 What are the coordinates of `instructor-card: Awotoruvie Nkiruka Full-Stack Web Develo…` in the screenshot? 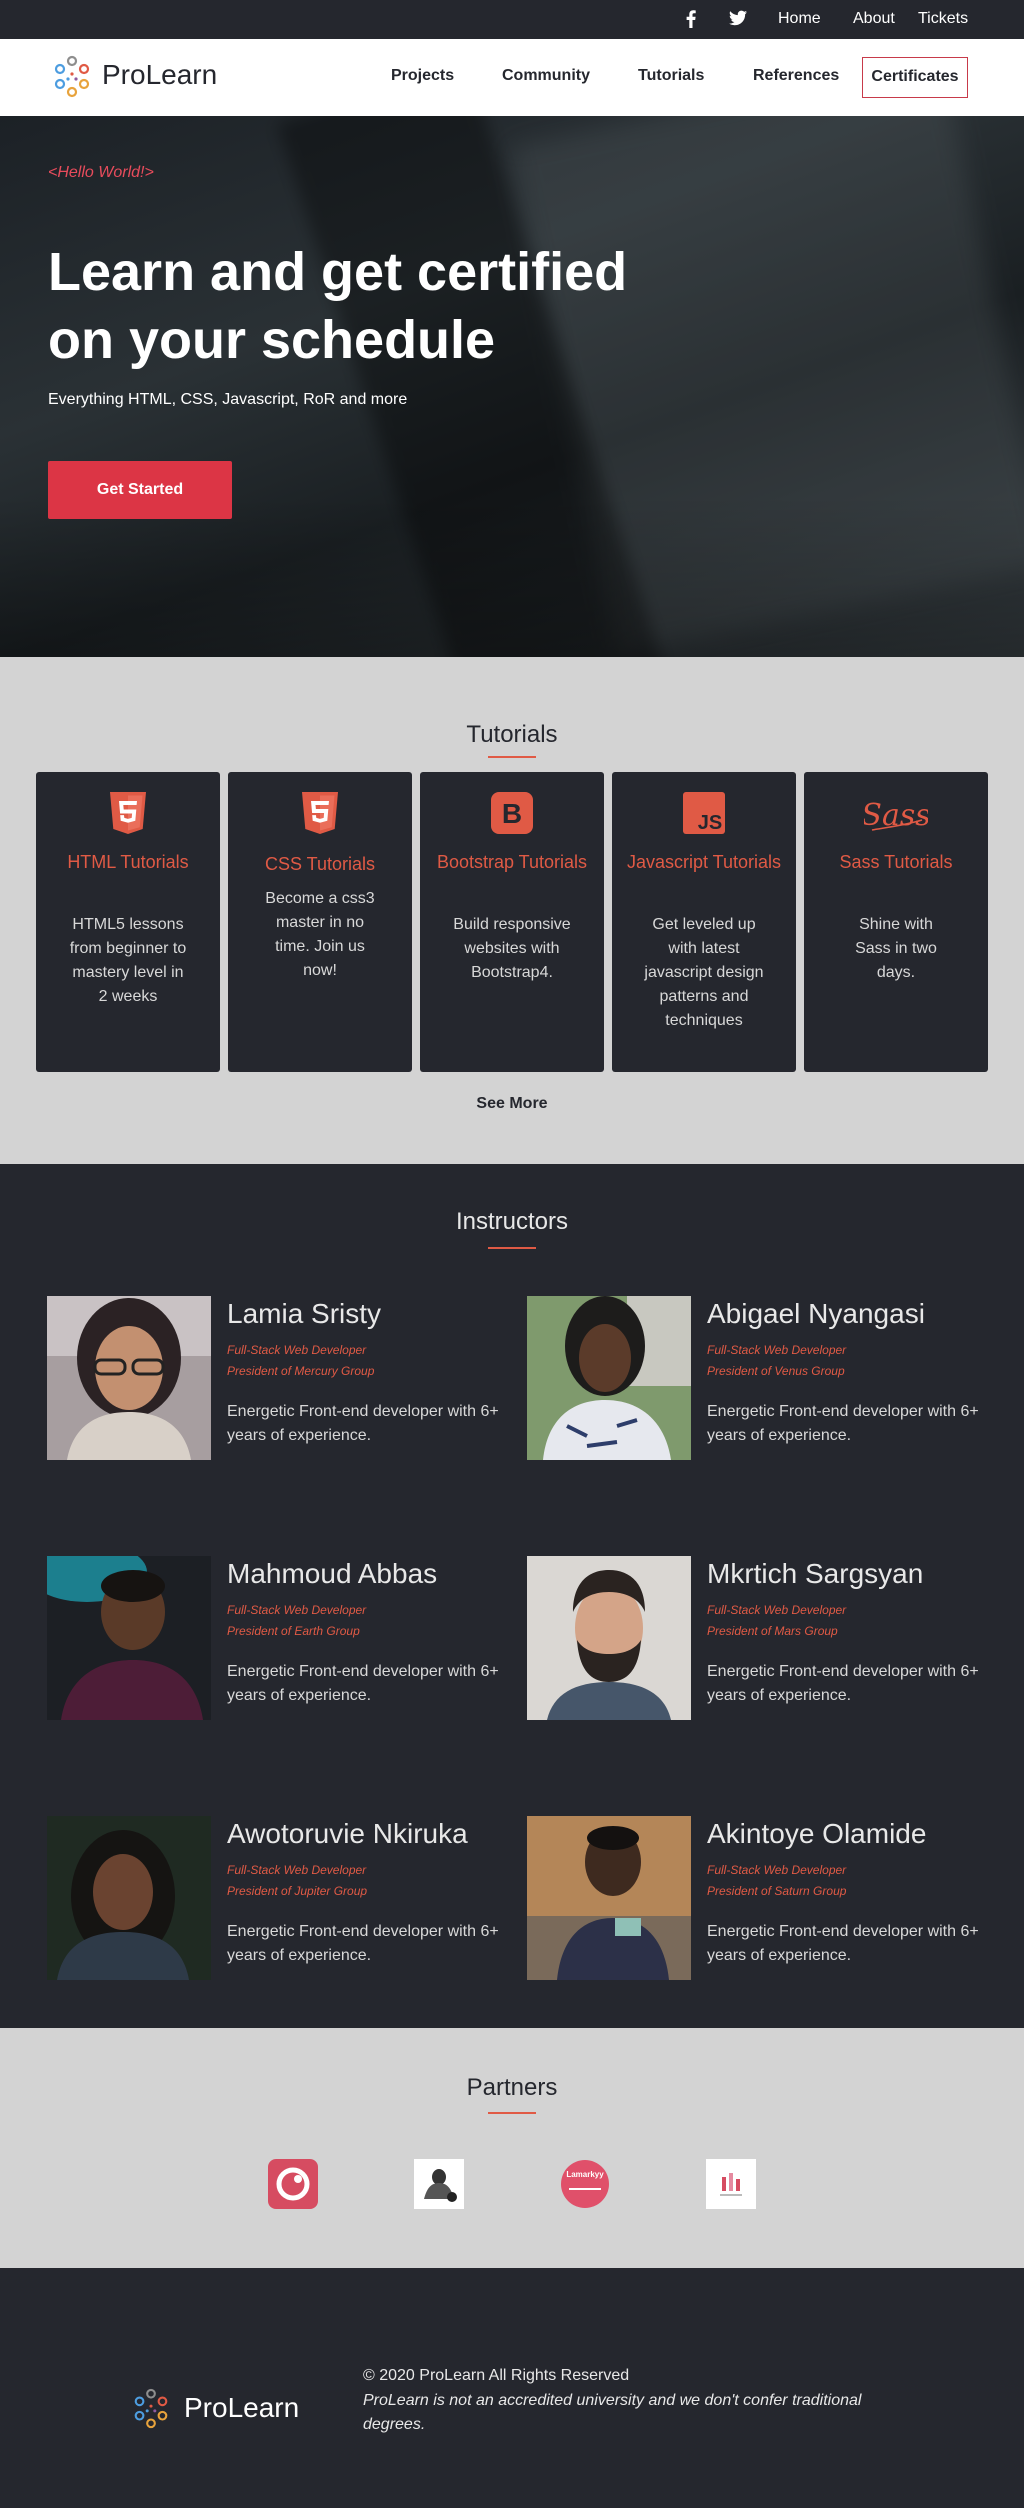 It's located at (277, 1899).